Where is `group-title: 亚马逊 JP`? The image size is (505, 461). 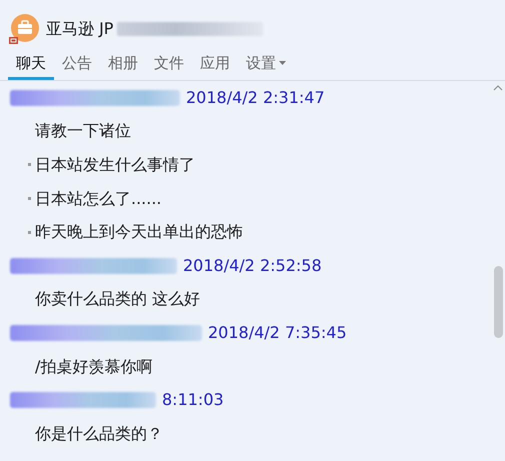
group-title: 亚马逊 JP is located at coordinates (80, 29).